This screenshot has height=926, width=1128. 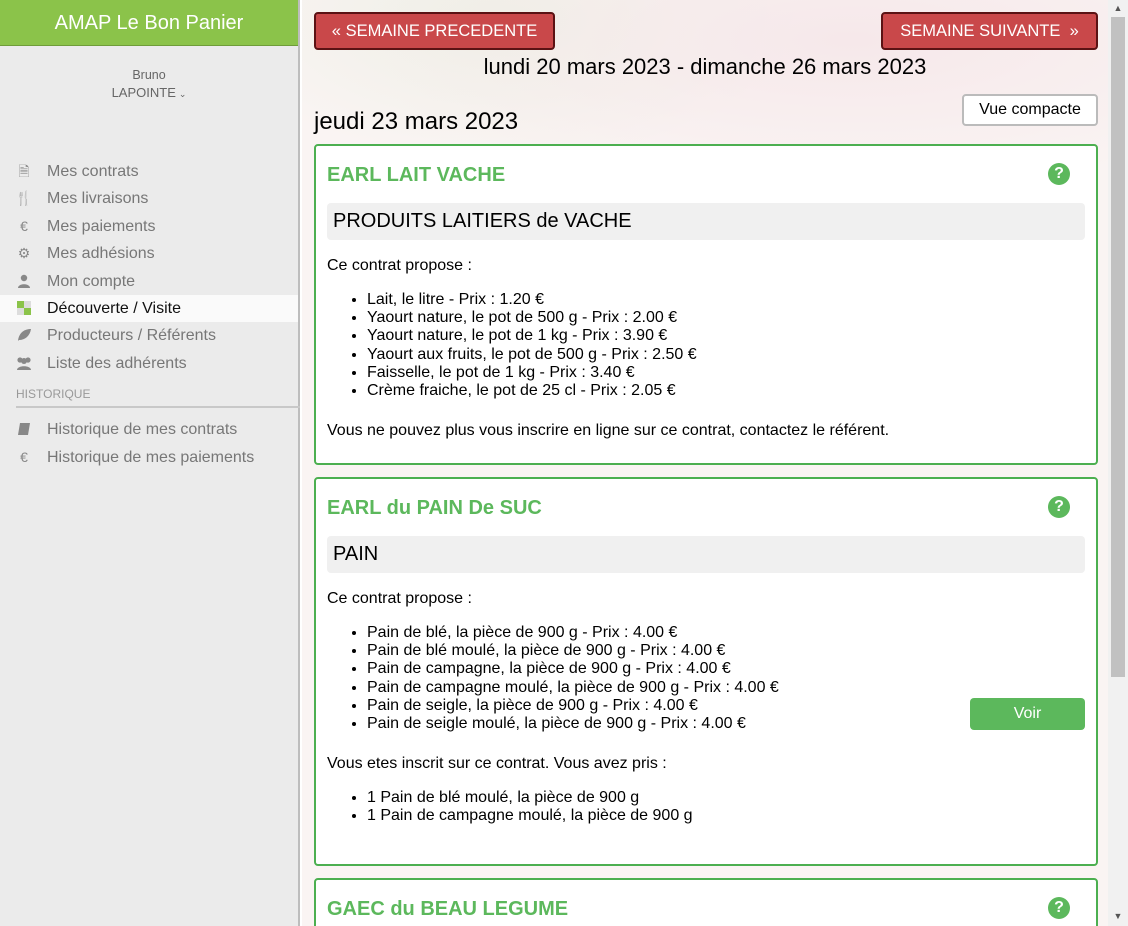 I want to click on sidebar-item-mes-paiements: € Mes paiements, so click(x=149, y=226).